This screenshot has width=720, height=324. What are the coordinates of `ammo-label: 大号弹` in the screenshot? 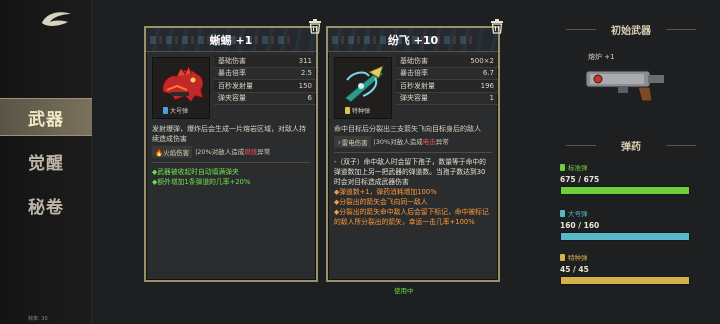 It's located at (625, 213).